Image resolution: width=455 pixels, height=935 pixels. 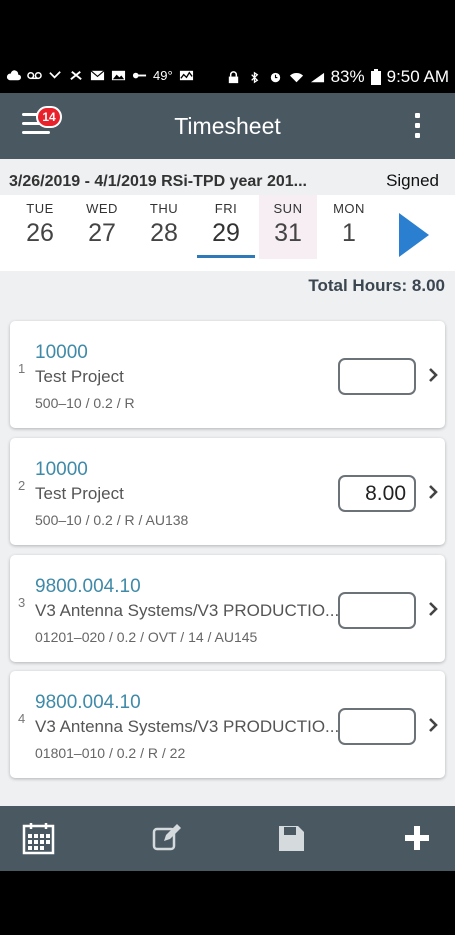 I want to click on day-name: MON, so click(x=349, y=208).